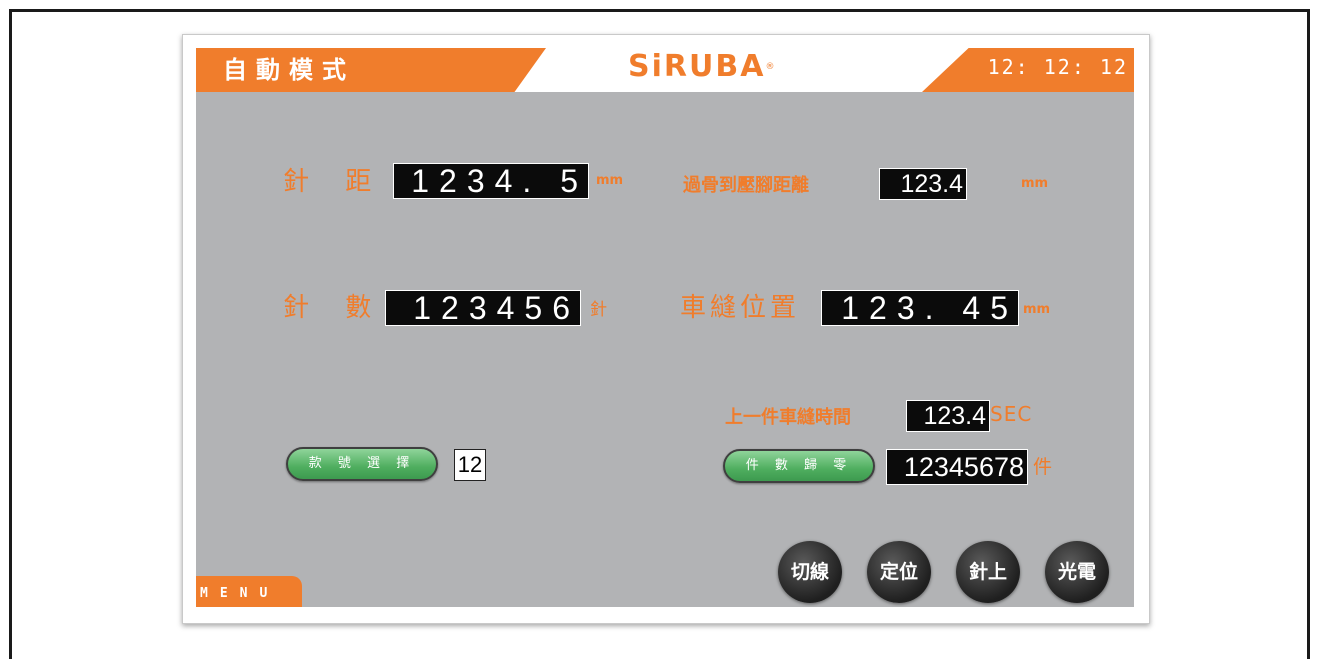  I want to click on needle-up-button: 針上, so click(988, 572).